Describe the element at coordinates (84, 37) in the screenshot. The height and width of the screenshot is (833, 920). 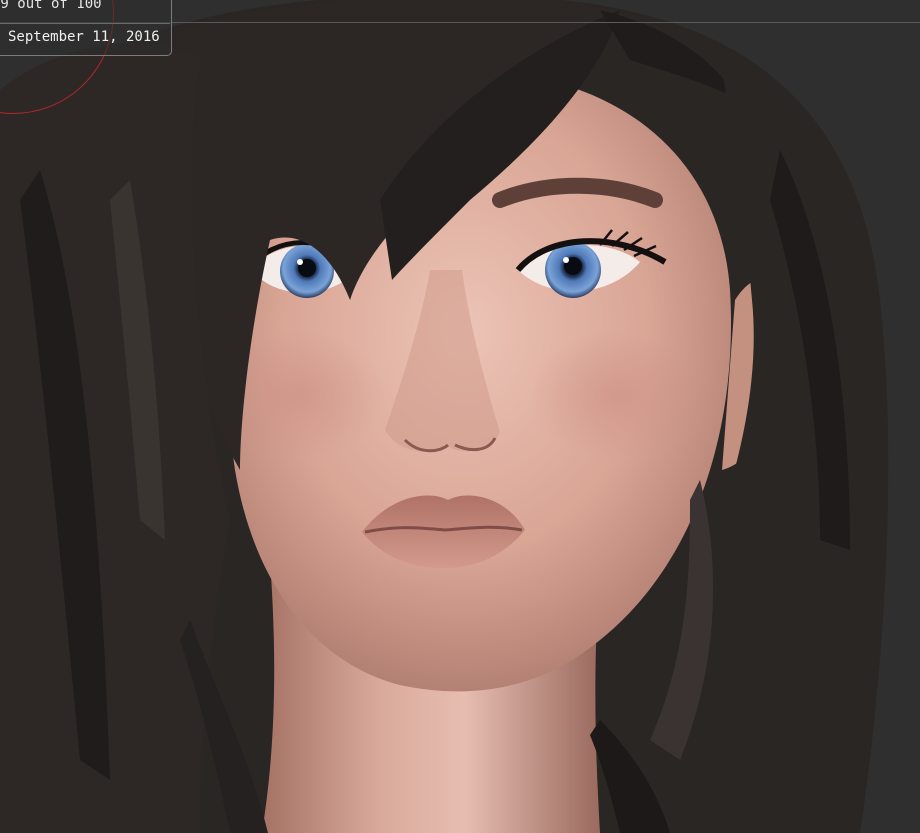
I see `render-date: September 11, 2016` at that location.